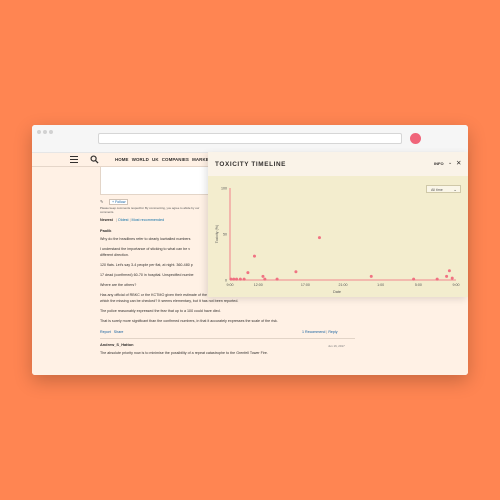  What do you see at coordinates (123, 220) in the screenshot?
I see `sort-oldest: Oldest` at bounding box center [123, 220].